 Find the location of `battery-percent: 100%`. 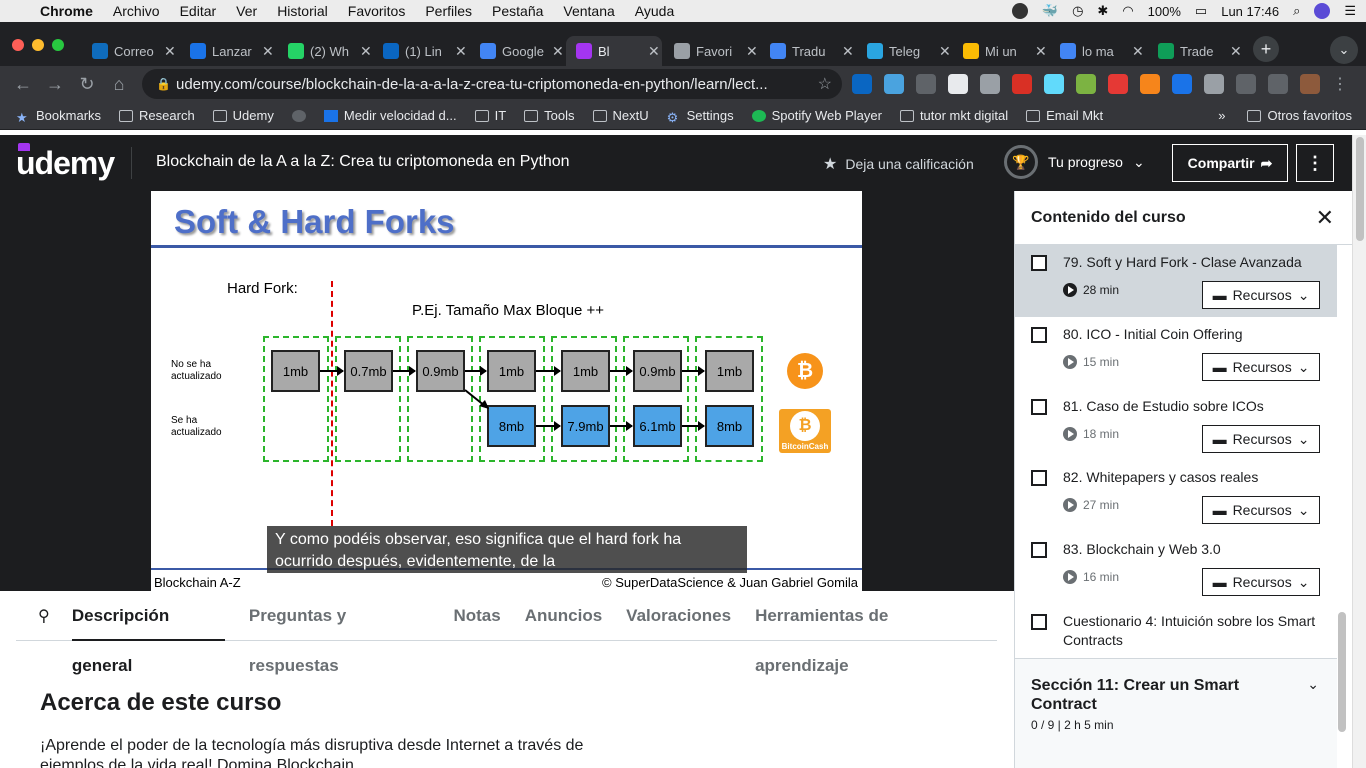

battery-percent: 100% is located at coordinates (1164, 11).